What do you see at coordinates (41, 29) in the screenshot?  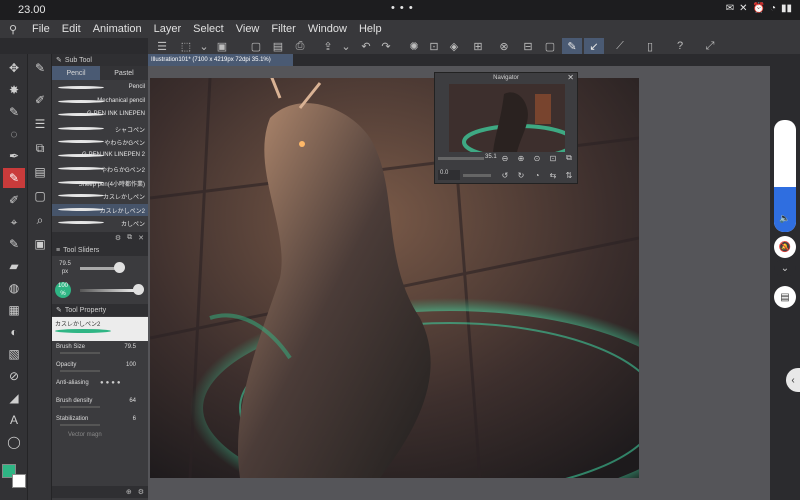 I see `menu-file: File` at bounding box center [41, 29].